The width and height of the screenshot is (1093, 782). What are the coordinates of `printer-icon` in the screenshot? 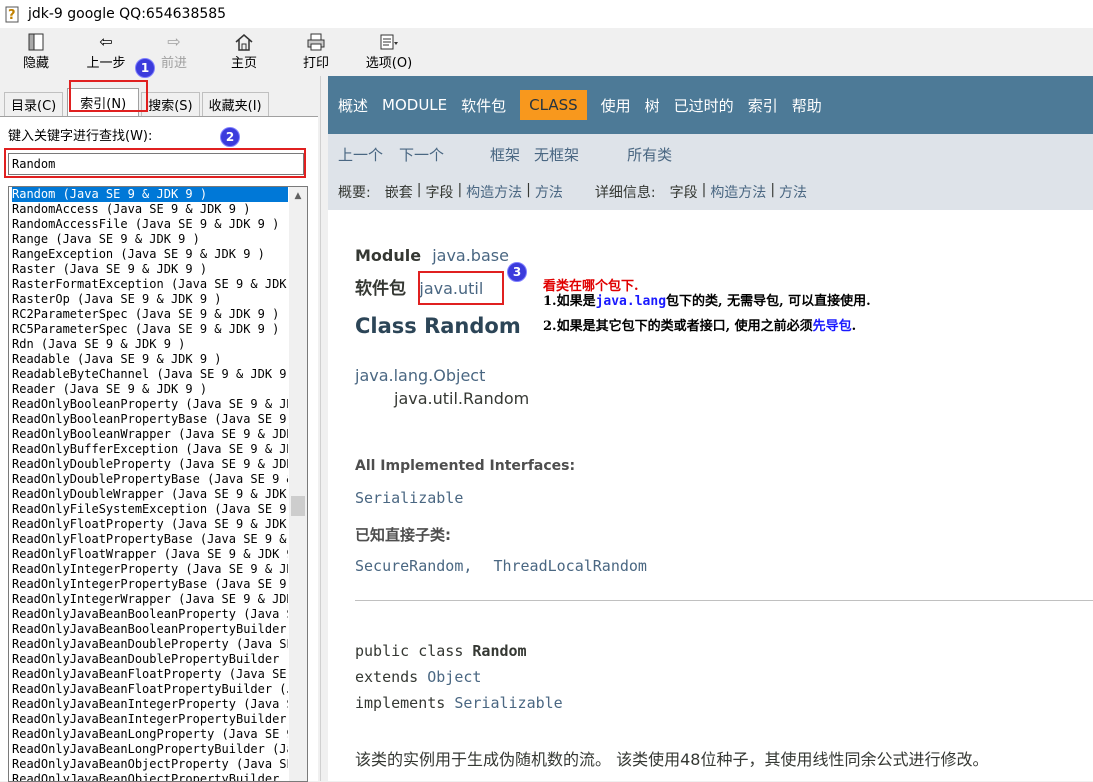 It's located at (316, 42).